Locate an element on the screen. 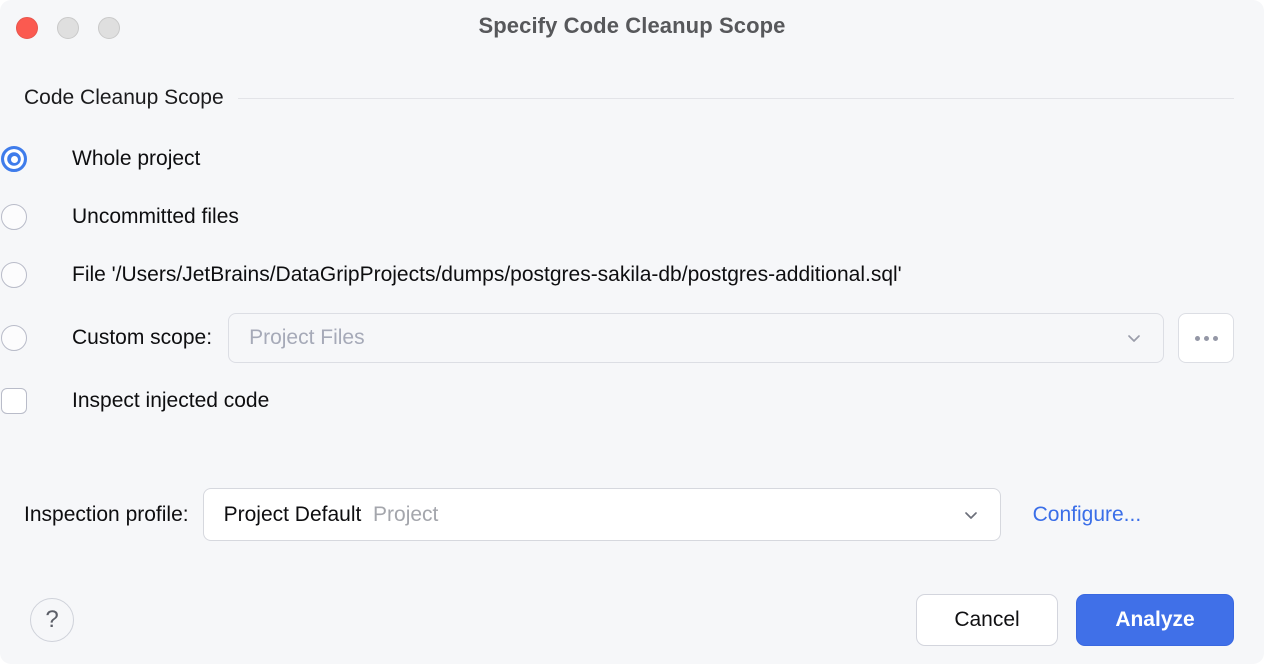  scope-group-header: Code Cleanup Scope is located at coordinates (629, 98).